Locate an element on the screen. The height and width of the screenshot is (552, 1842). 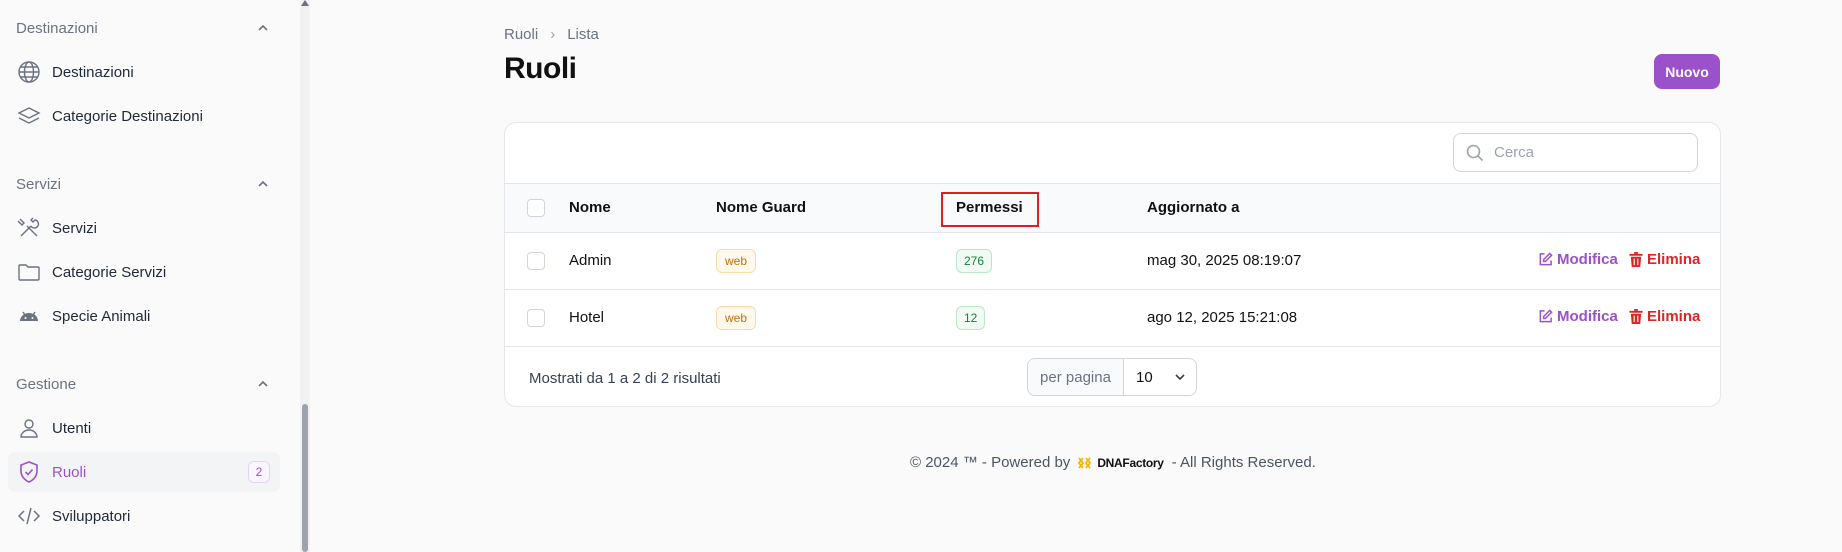
chevron-down-icon is located at coordinates (1180, 377).